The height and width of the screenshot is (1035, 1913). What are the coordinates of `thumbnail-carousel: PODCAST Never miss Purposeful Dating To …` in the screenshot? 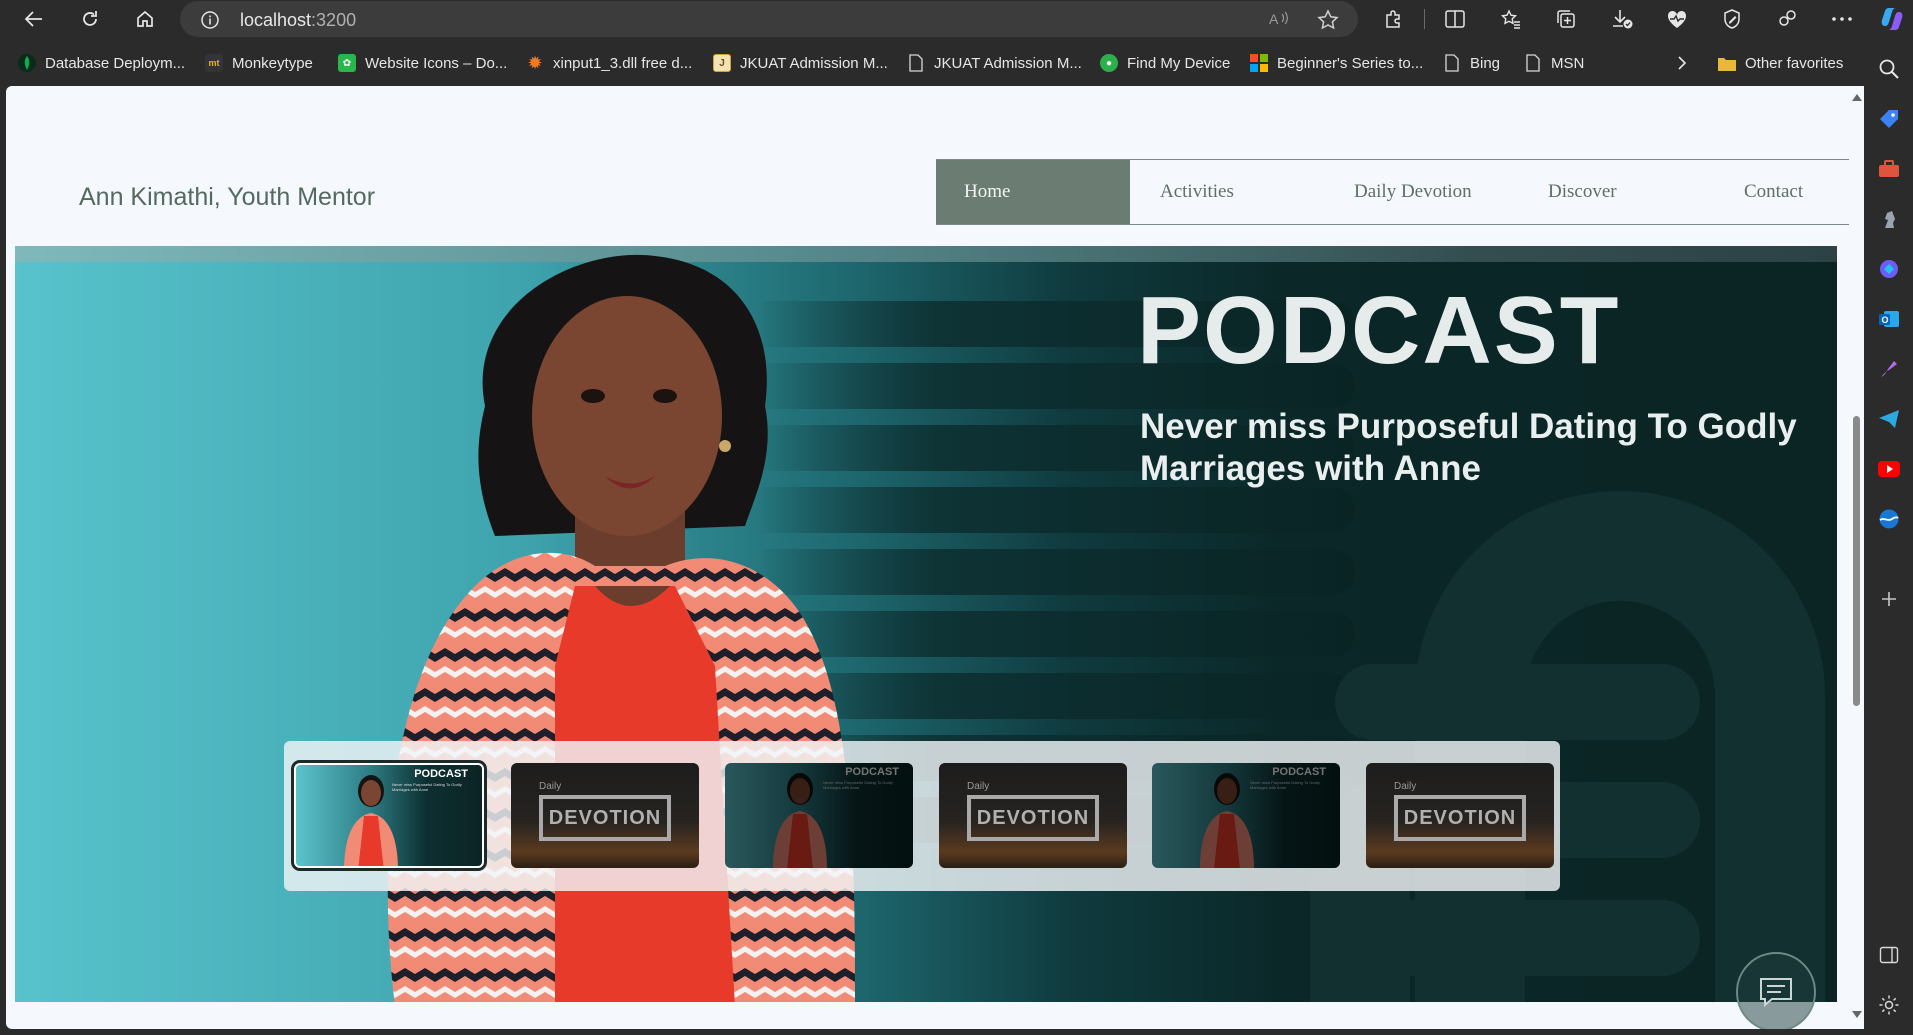 It's located at (922, 816).